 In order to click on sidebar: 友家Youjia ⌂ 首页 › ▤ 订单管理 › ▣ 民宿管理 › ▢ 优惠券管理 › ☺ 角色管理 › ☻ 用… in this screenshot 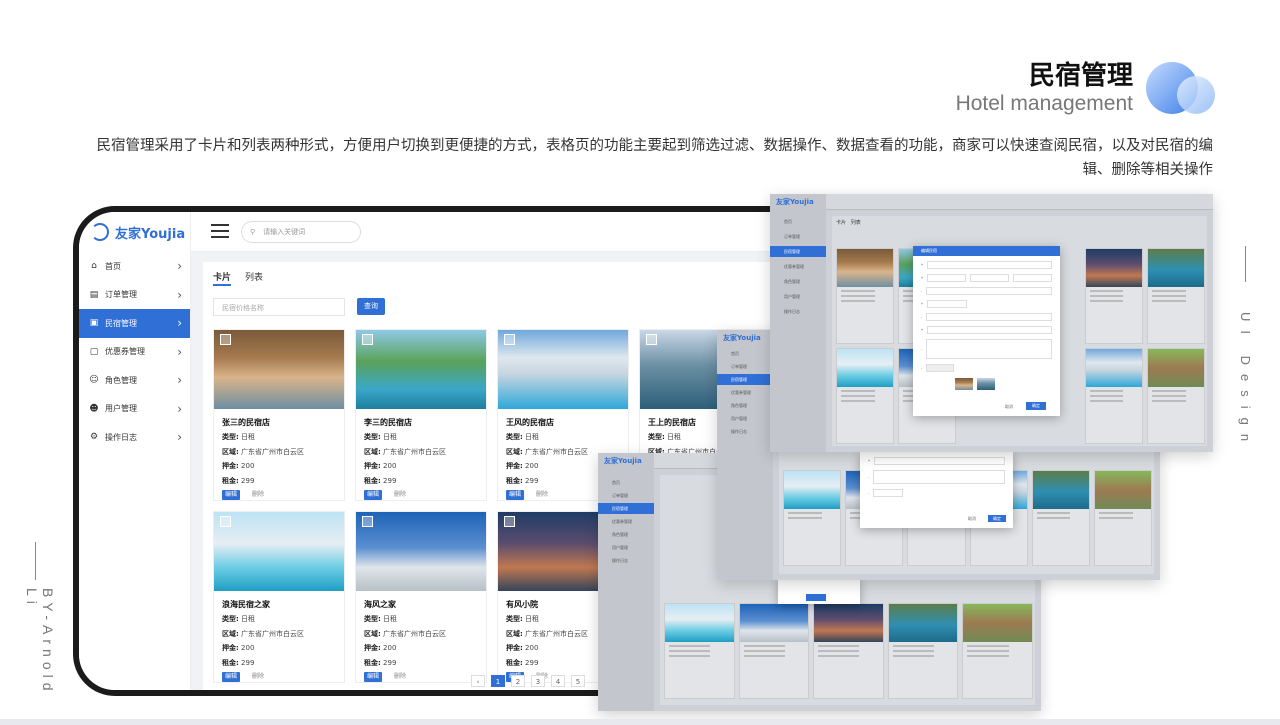, I will do `click(135, 451)`.